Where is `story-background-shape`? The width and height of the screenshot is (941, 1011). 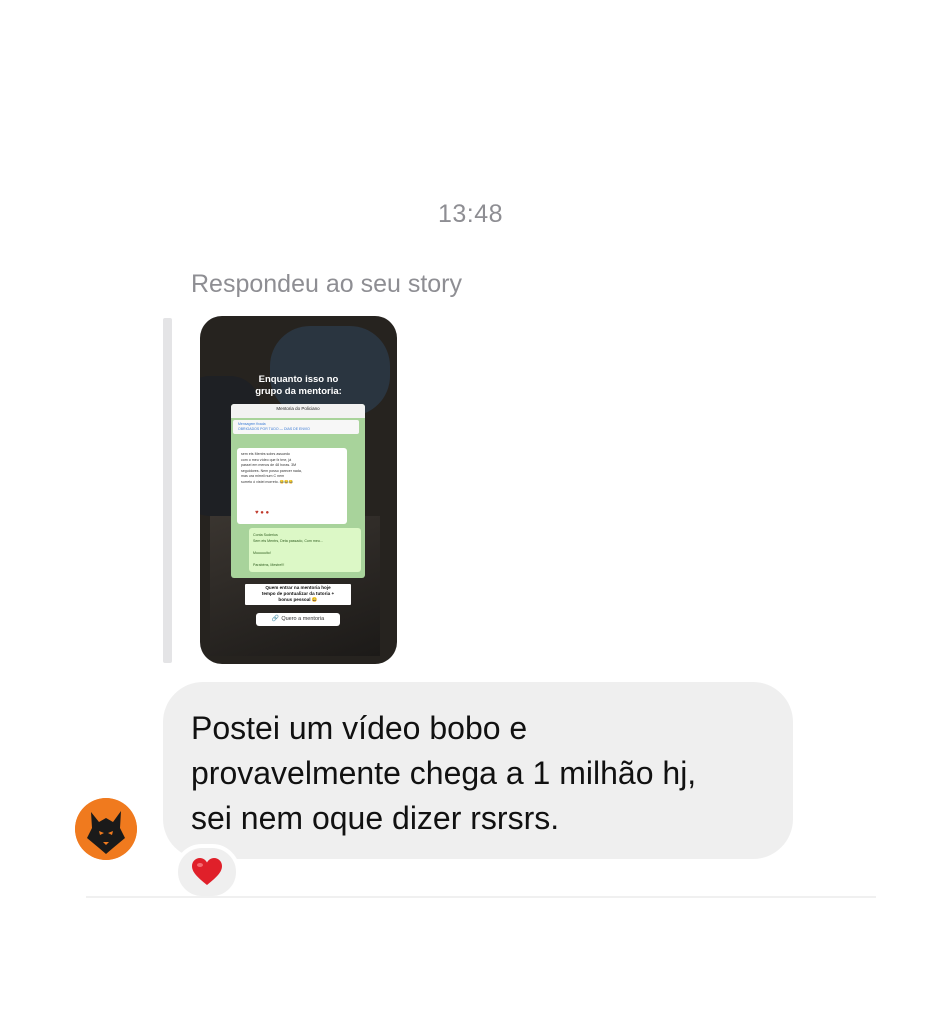
story-background-shape is located at coordinates (330, 371).